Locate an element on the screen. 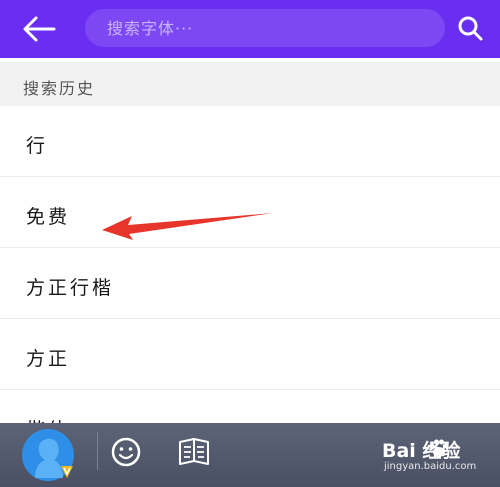  search-input is located at coordinates (267, 28).